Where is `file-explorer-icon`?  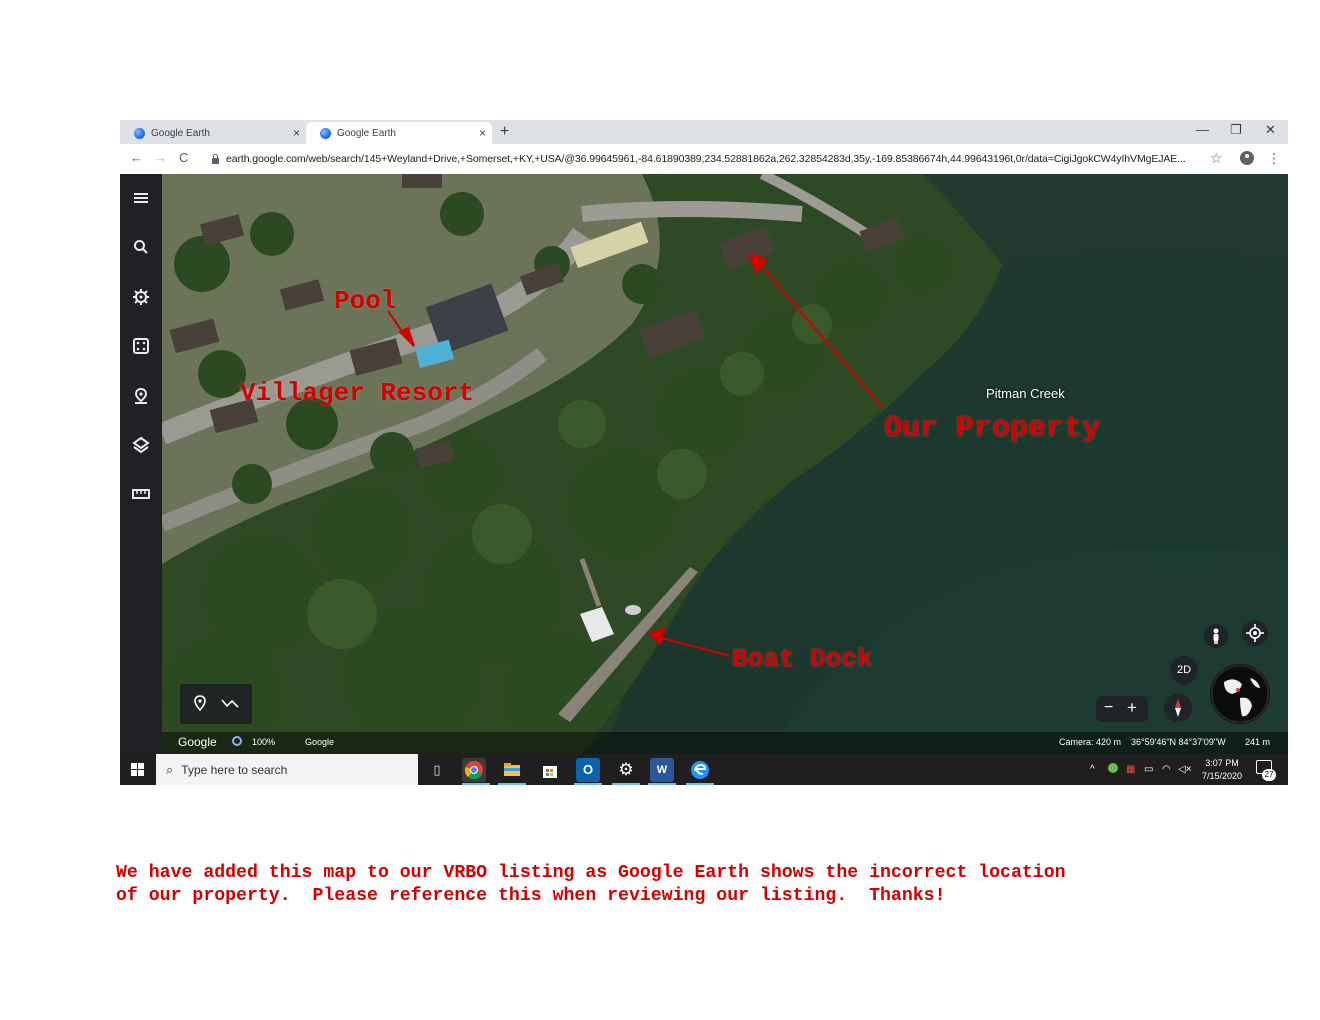
file-explorer-icon is located at coordinates (512, 770).